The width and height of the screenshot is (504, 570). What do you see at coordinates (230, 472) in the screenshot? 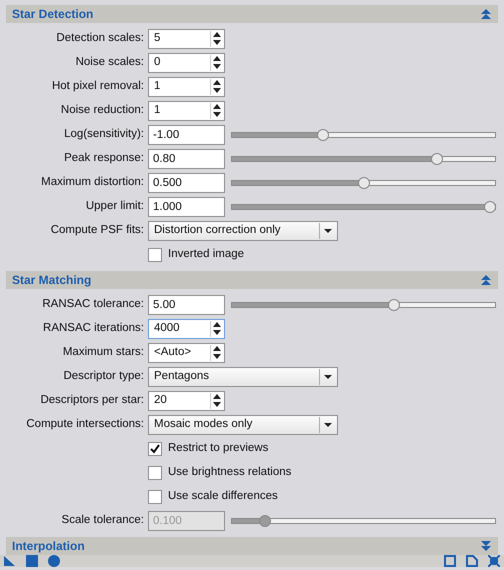
I see `checkbox-label: Use brightness relations` at bounding box center [230, 472].